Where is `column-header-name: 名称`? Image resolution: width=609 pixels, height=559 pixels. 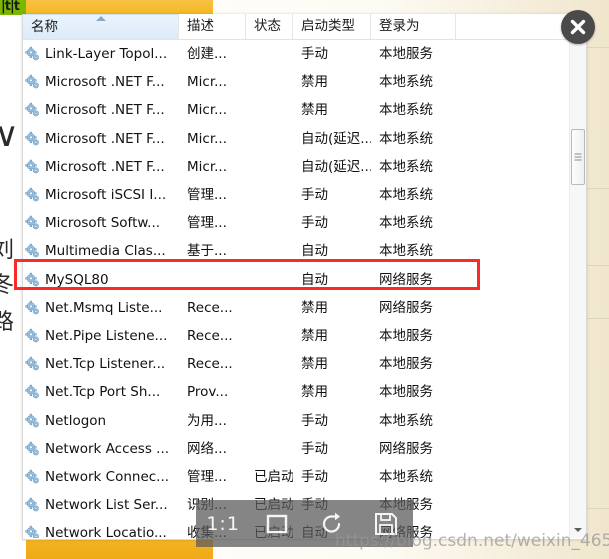
column-header-name: 名称 is located at coordinates (101, 26).